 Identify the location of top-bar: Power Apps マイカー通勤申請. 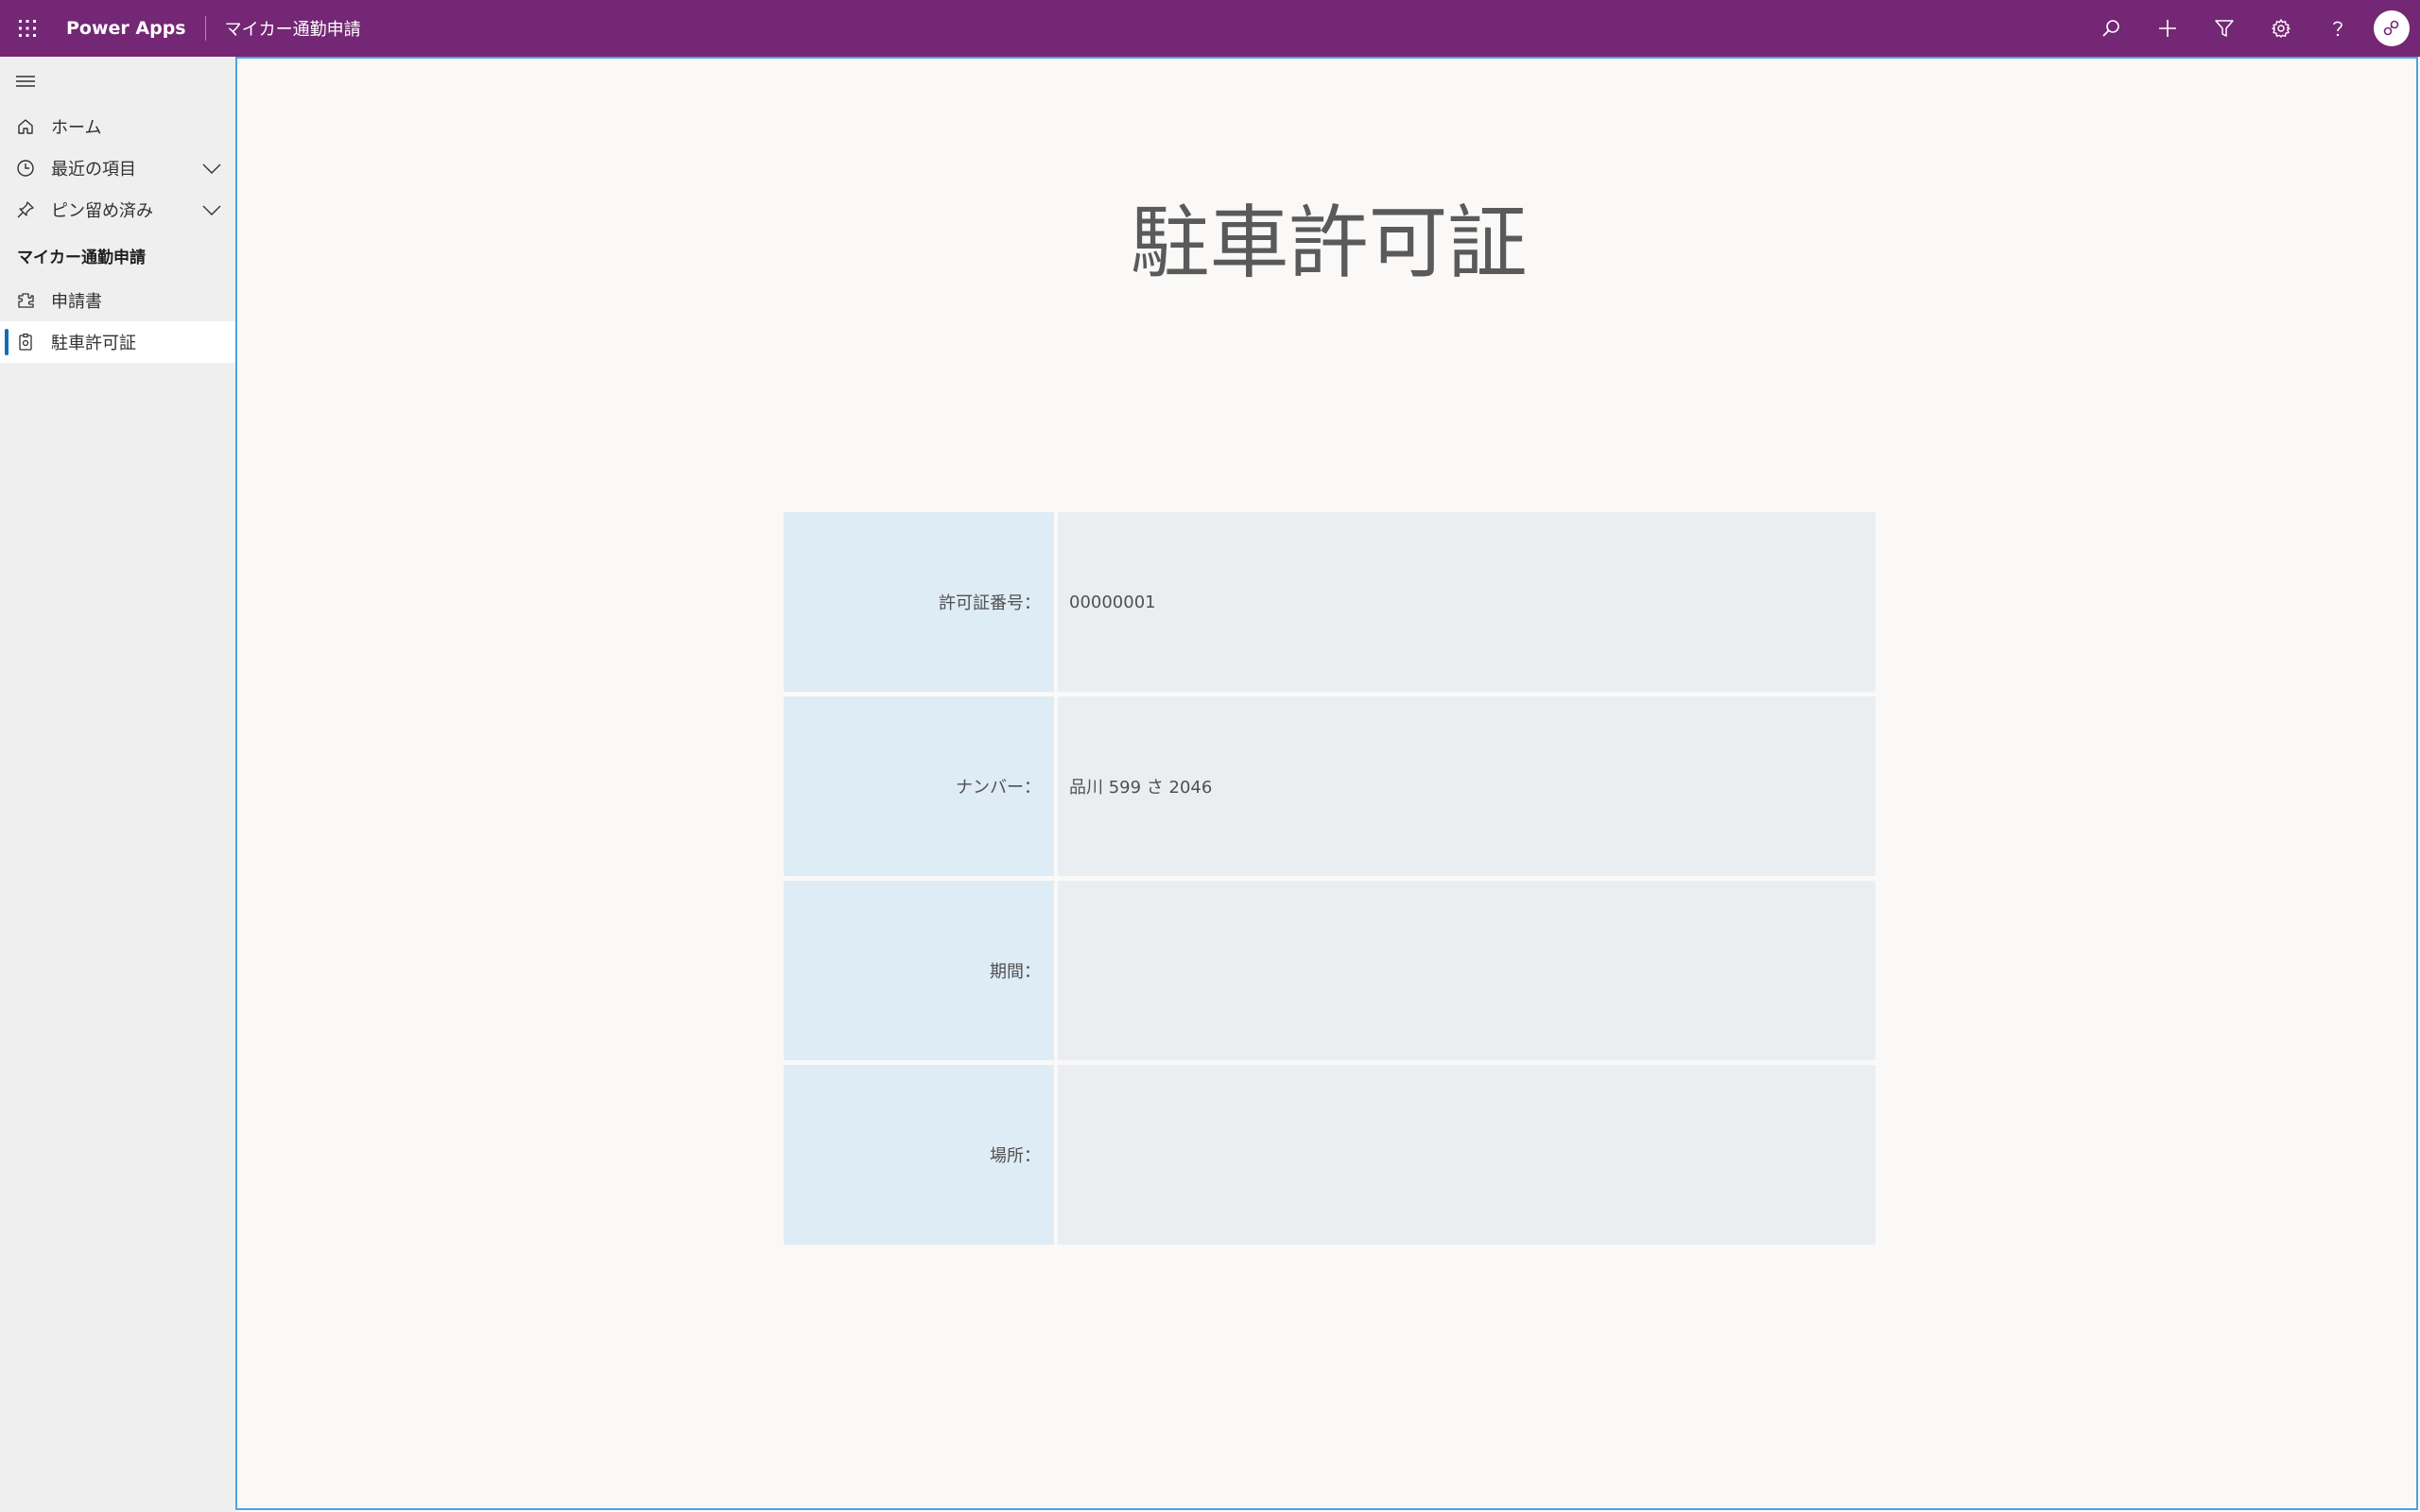
(1210, 28).